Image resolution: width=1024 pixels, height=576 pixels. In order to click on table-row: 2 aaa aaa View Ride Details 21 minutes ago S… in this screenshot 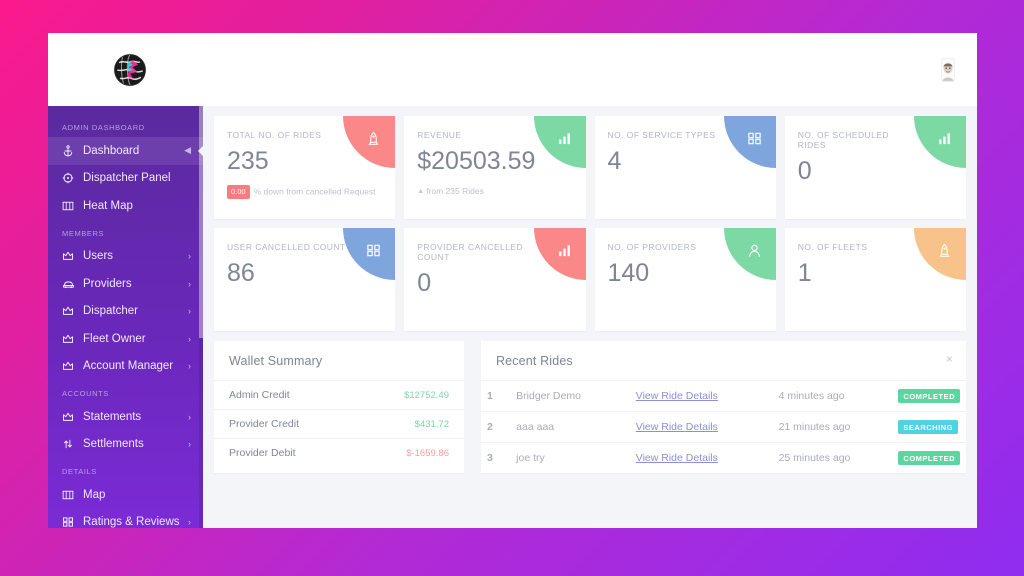, I will do `click(723, 427)`.